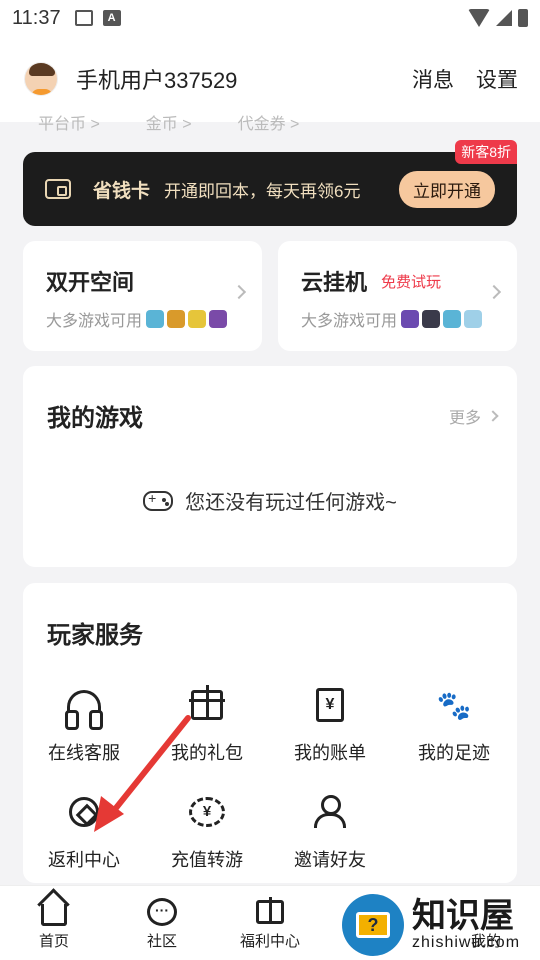 The image size is (540, 960). I want to click on service-label: 在线客服, so click(84, 753).